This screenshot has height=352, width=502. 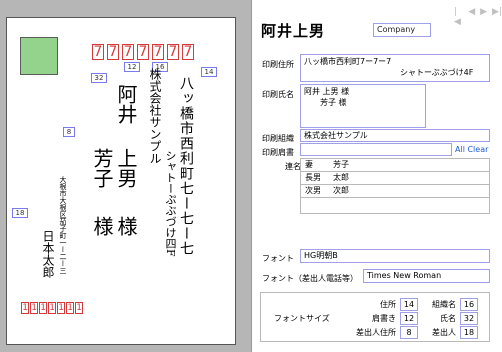 What do you see at coordinates (99, 78) in the screenshot?
I see `size-tag-name: 32` at bounding box center [99, 78].